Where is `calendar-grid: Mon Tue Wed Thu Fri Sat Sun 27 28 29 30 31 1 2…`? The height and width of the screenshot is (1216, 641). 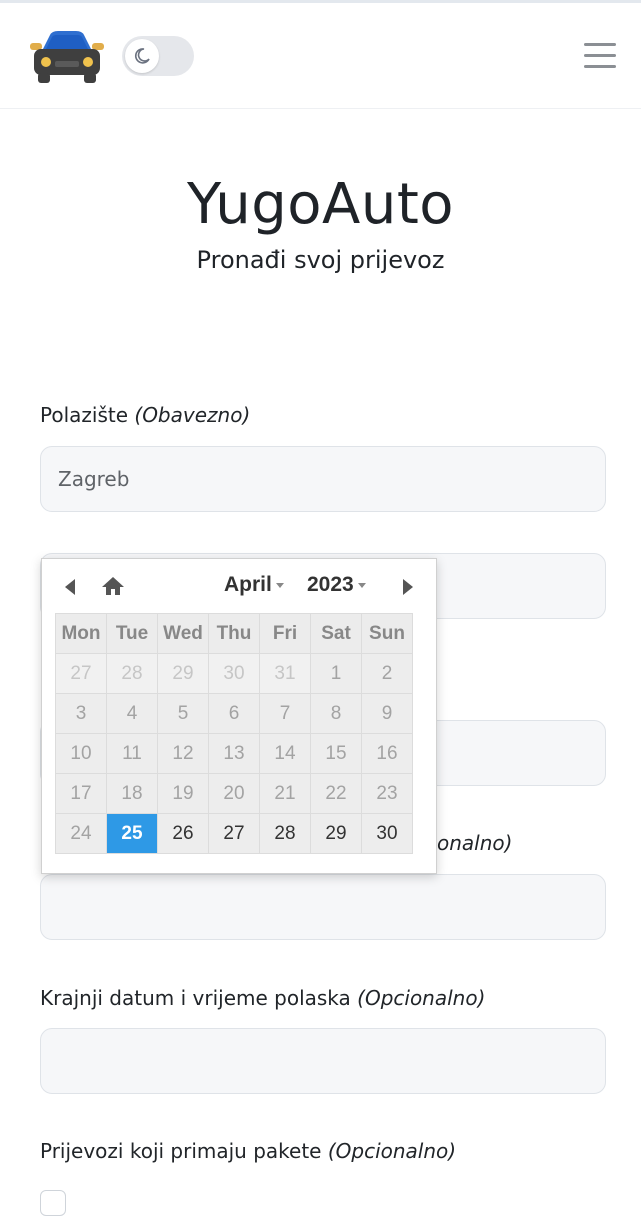
calendar-grid: Mon Tue Wed Thu Fri Sat Sun 27 28 29 30 31 1 2… is located at coordinates (234, 733).